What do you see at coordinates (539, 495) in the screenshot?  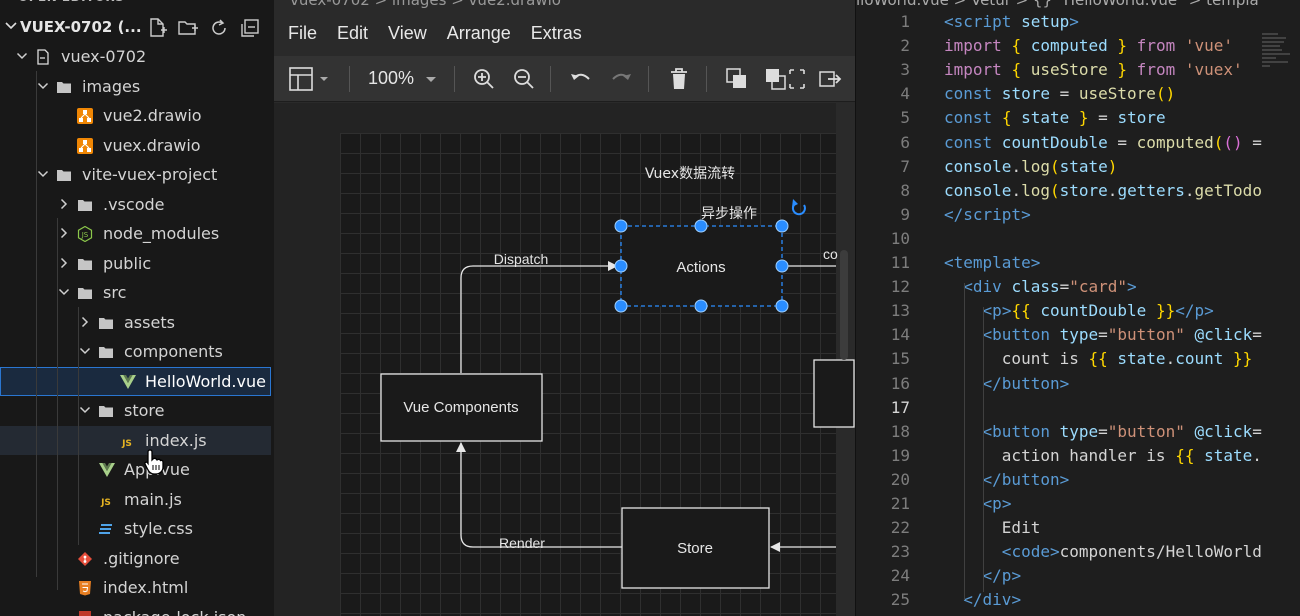 I see `render-edge` at bounding box center [539, 495].